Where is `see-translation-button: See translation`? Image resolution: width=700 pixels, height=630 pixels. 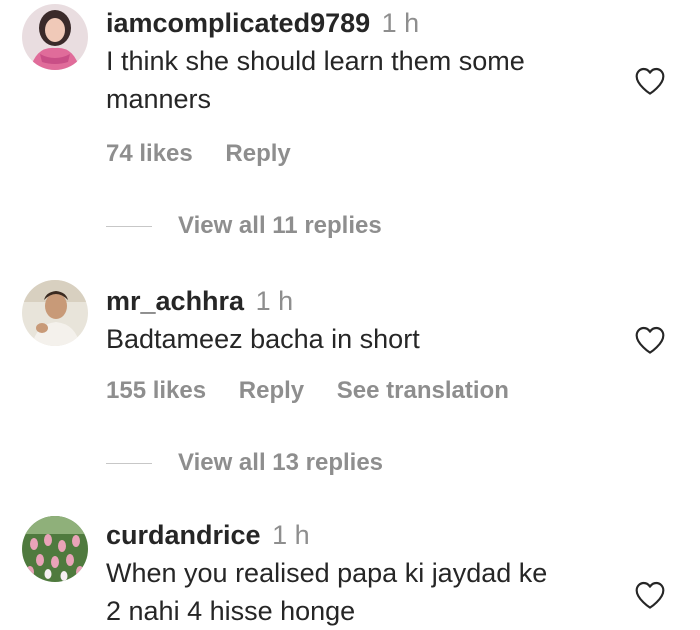 see-translation-button: See translation is located at coordinates (423, 390).